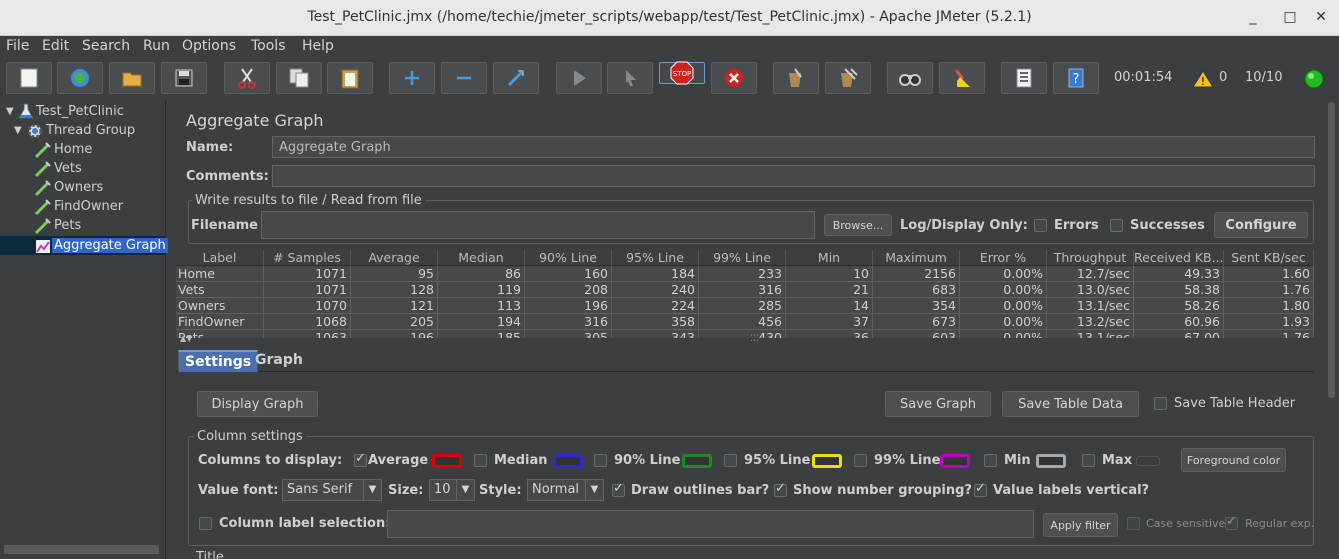 The width and height of the screenshot is (1339, 559). What do you see at coordinates (186, 338) in the screenshot?
I see `splitter-arrows-icon: ▲▼` at bounding box center [186, 338].